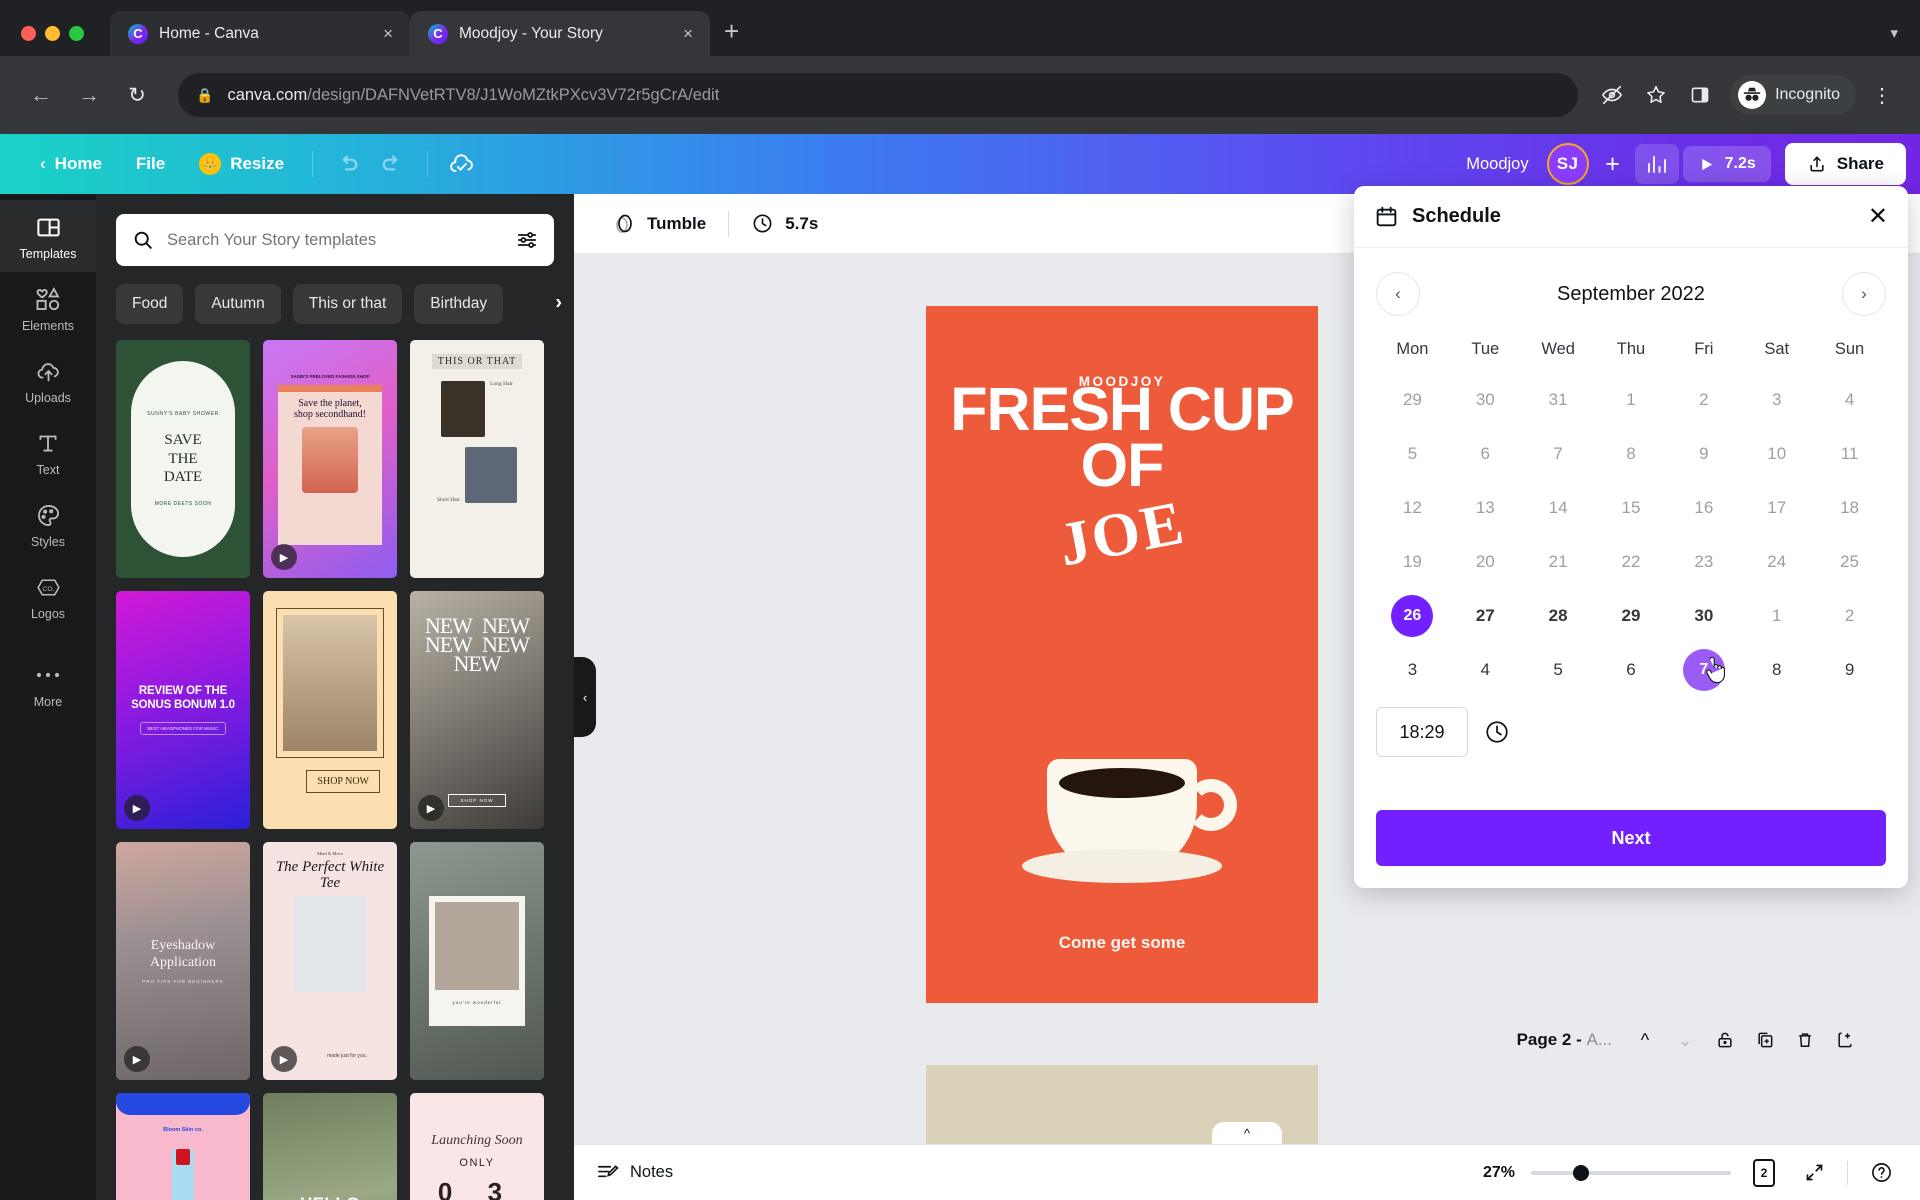  I want to click on expand-icon, so click(1814, 1173).